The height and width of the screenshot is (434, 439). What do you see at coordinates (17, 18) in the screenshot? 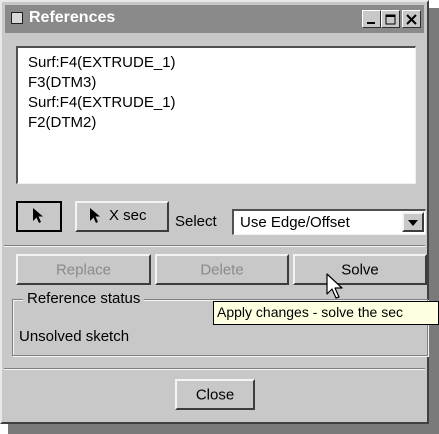
I see `window-icon` at bounding box center [17, 18].